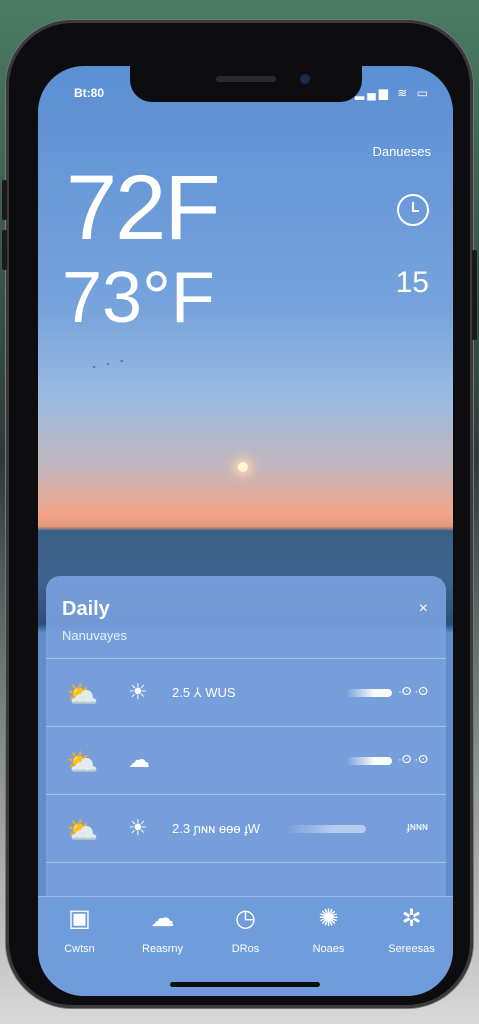 The height and width of the screenshot is (1024, 479). What do you see at coordinates (246, 692) in the screenshot?
I see `daily-row: ⛅ ☀ 2.5 ⅄ WUS ·ⵙ ·ⵙ` at bounding box center [246, 692].